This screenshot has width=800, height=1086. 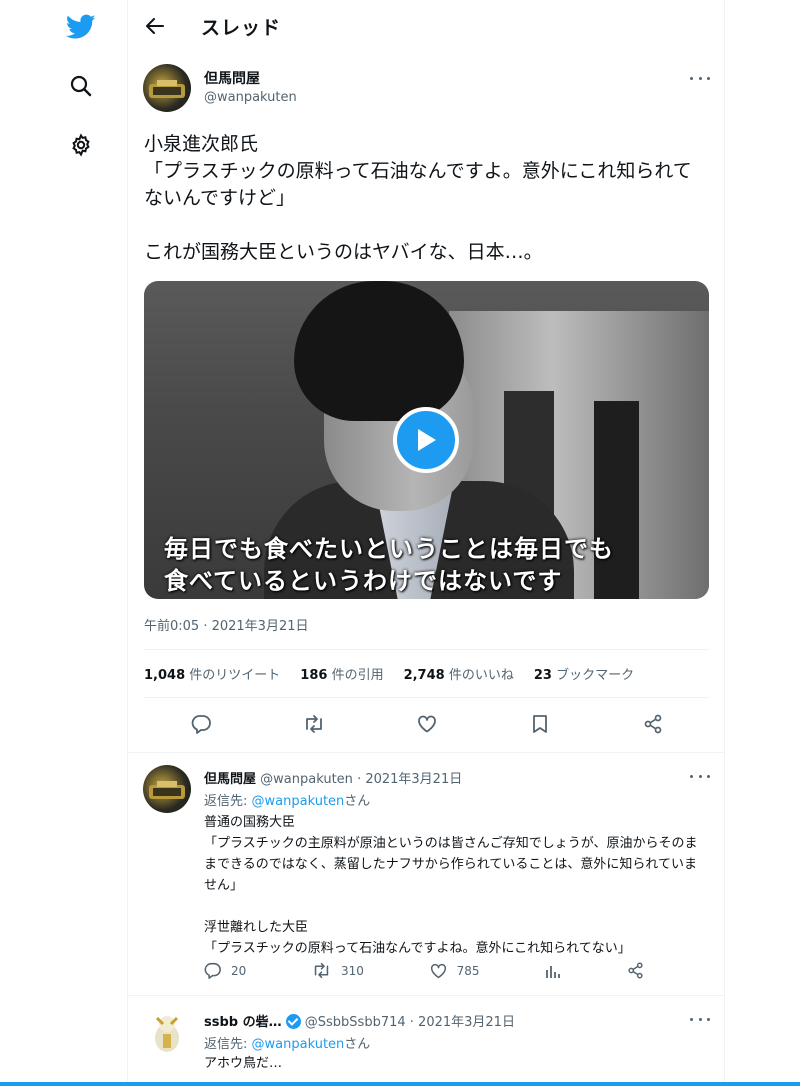 What do you see at coordinates (468, 970) in the screenshot?
I see `like-count: 785` at bounding box center [468, 970].